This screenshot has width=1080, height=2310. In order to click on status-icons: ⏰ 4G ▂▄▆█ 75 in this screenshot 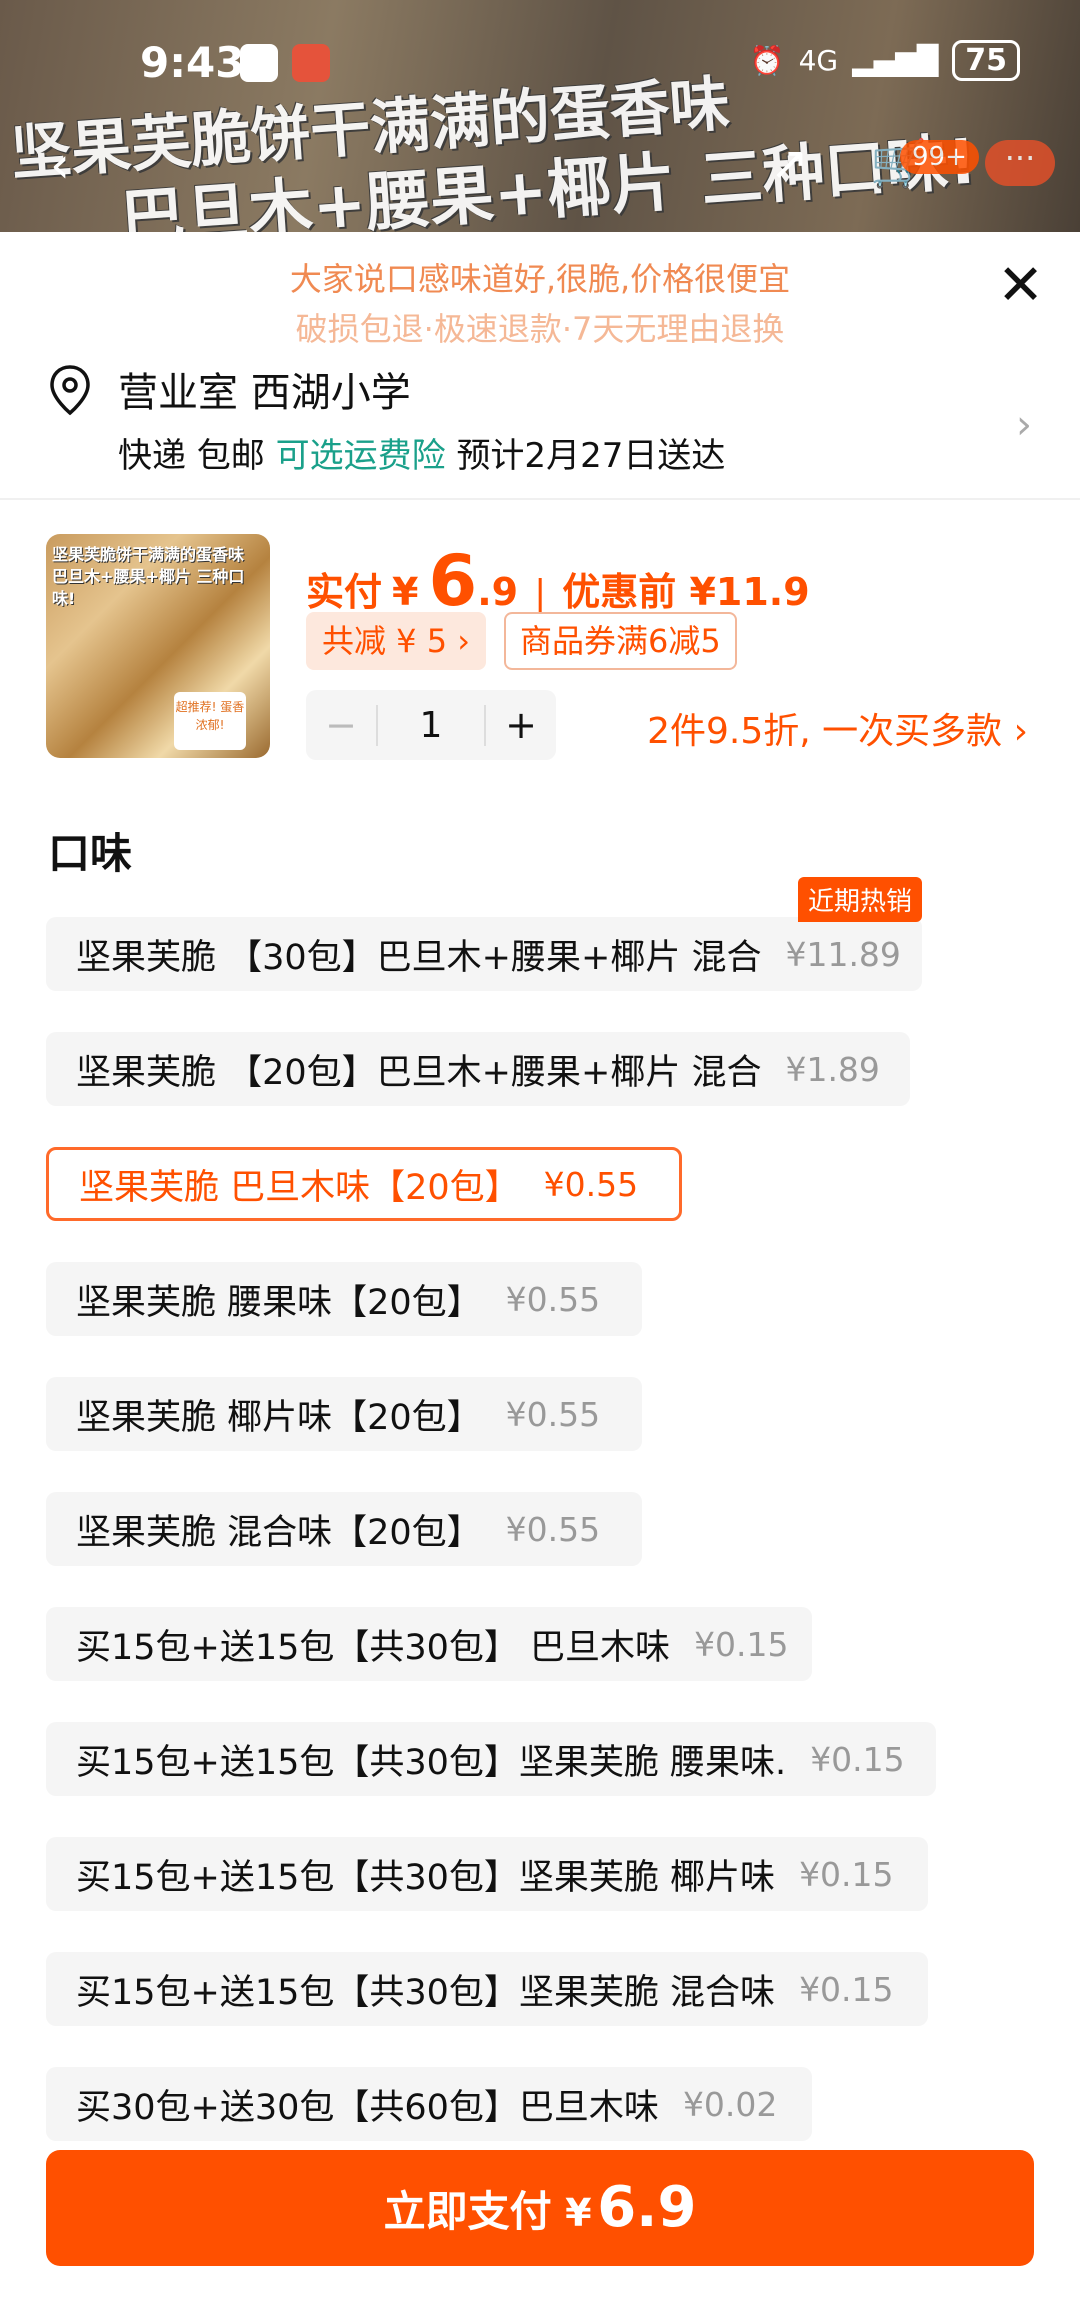, I will do `click(885, 60)`.